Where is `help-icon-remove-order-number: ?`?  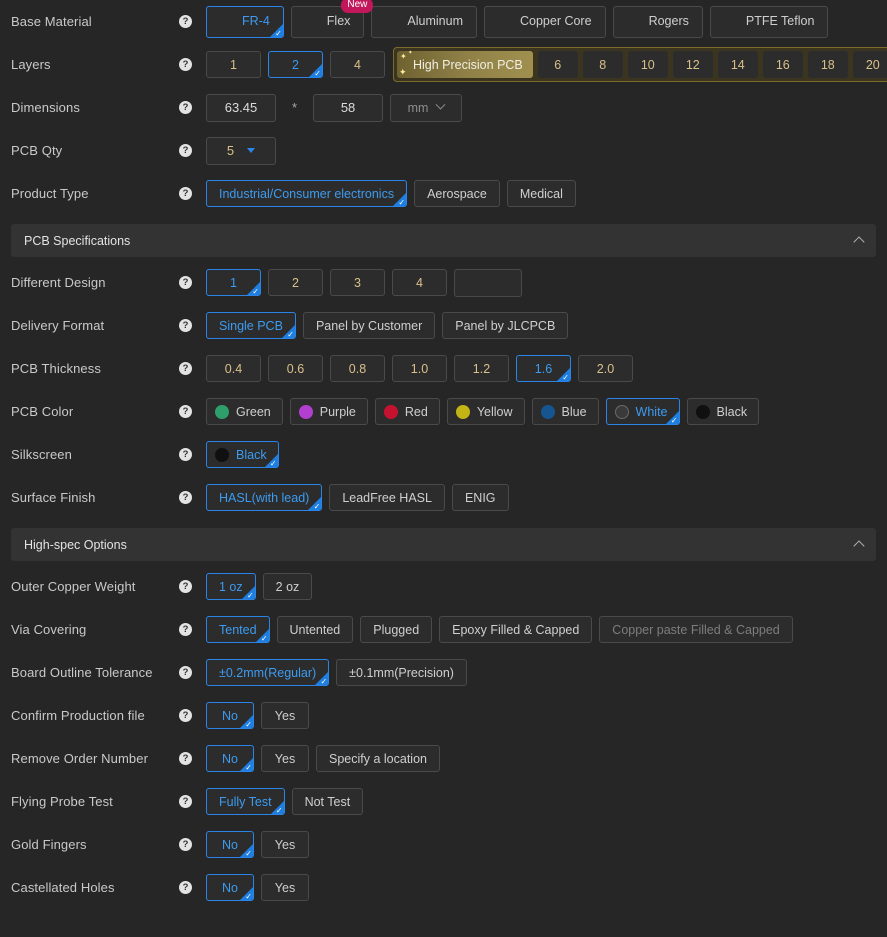
help-icon-remove-order-number: ? is located at coordinates (185, 758).